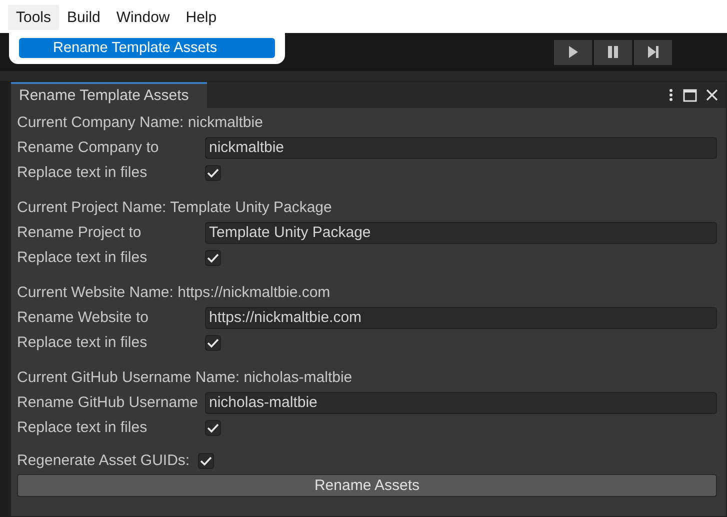  What do you see at coordinates (88, 147) in the screenshot?
I see `field-label: Rename Company to` at bounding box center [88, 147].